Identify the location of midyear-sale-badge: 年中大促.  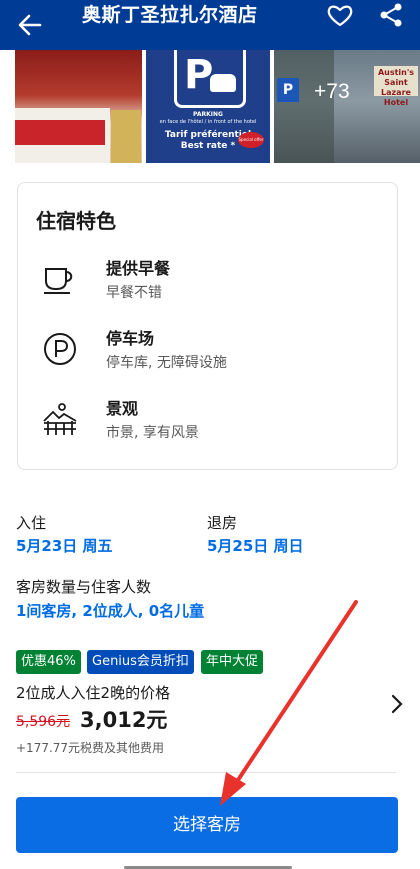
(232, 662).